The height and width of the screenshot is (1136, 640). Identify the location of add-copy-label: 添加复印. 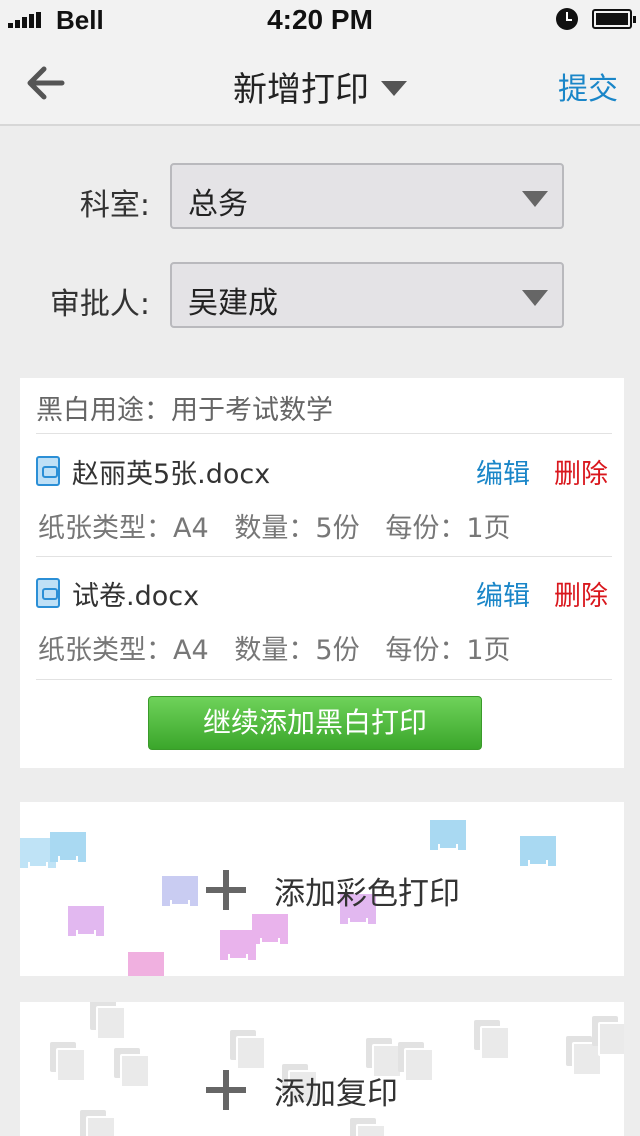
(336, 1093).